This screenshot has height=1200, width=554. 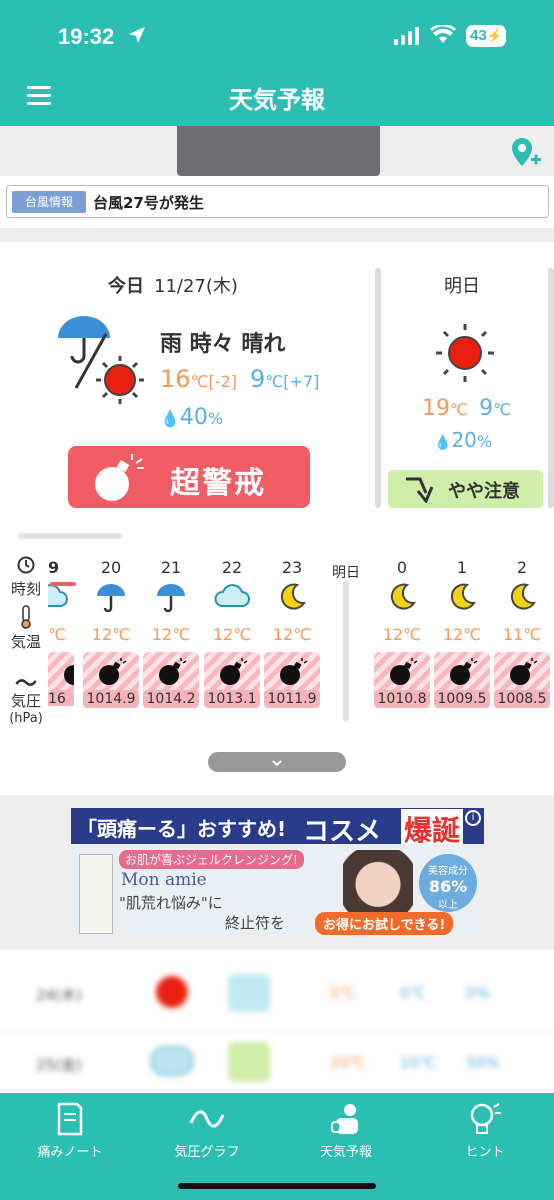 I want to click on typhoon-notice: 台風情報 台風27号が発生, so click(x=277, y=201).